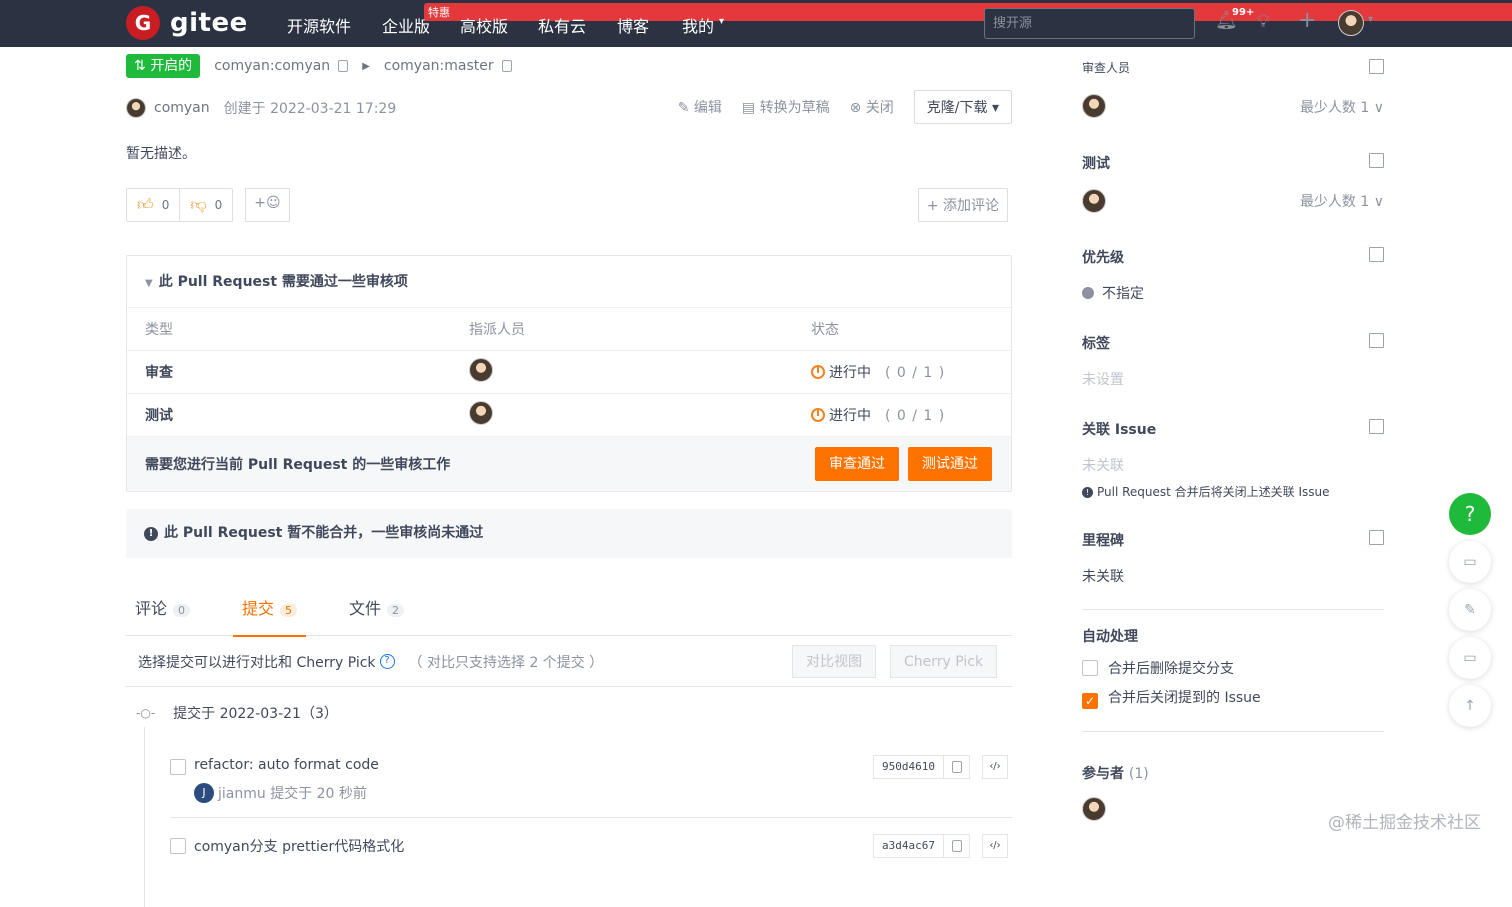 This screenshot has width=1512, height=907. What do you see at coordinates (1342, 201) in the screenshot?
I see `testers-min: 最少人数 1 ∨` at bounding box center [1342, 201].